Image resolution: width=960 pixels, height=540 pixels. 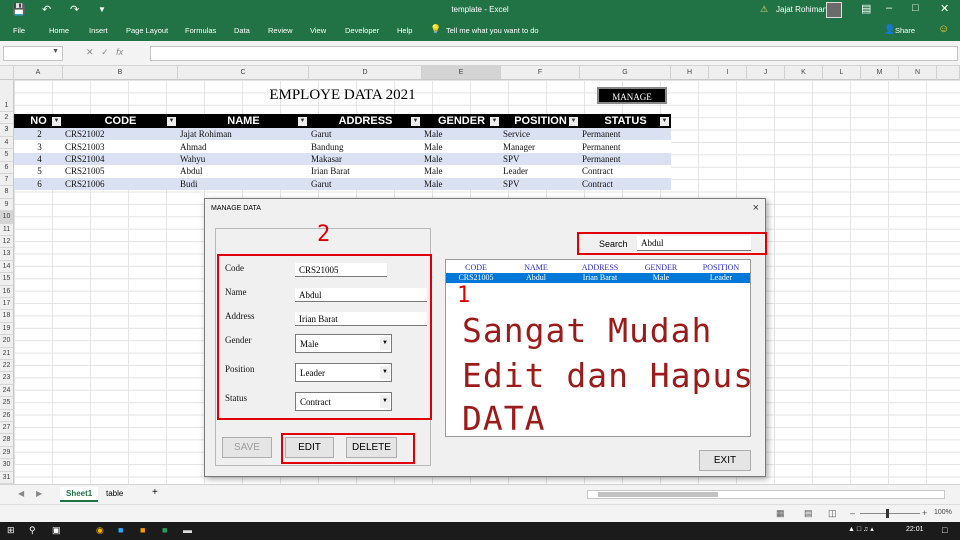 I want to click on smiley-feedback-icon: ☺, so click(x=943, y=29).